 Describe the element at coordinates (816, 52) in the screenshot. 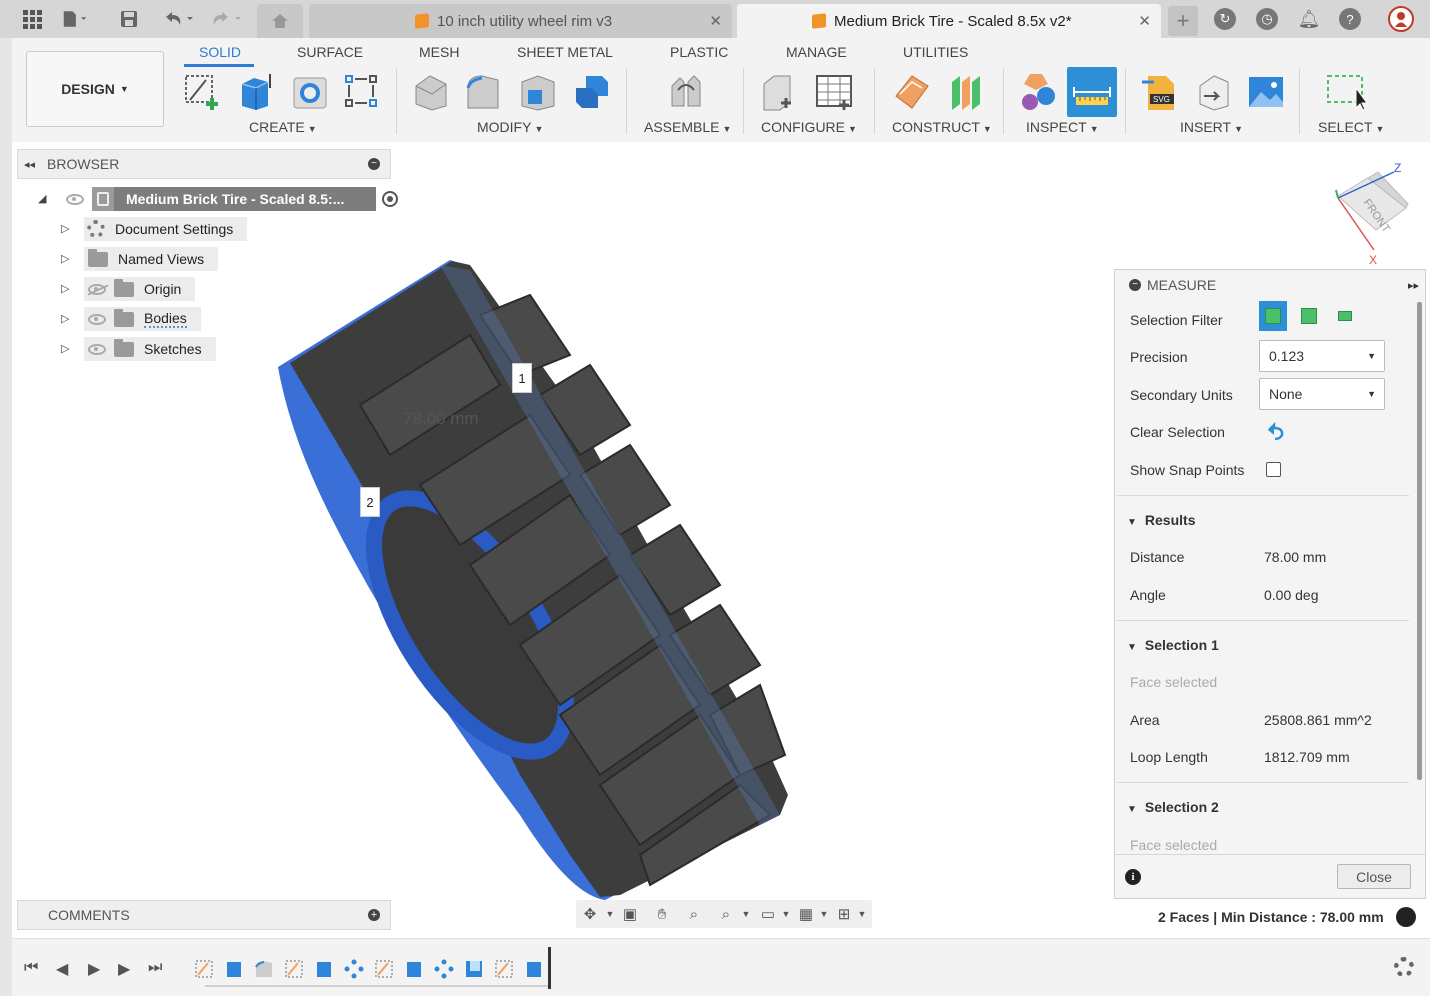

I see `tab-manage: MANAGE` at that location.